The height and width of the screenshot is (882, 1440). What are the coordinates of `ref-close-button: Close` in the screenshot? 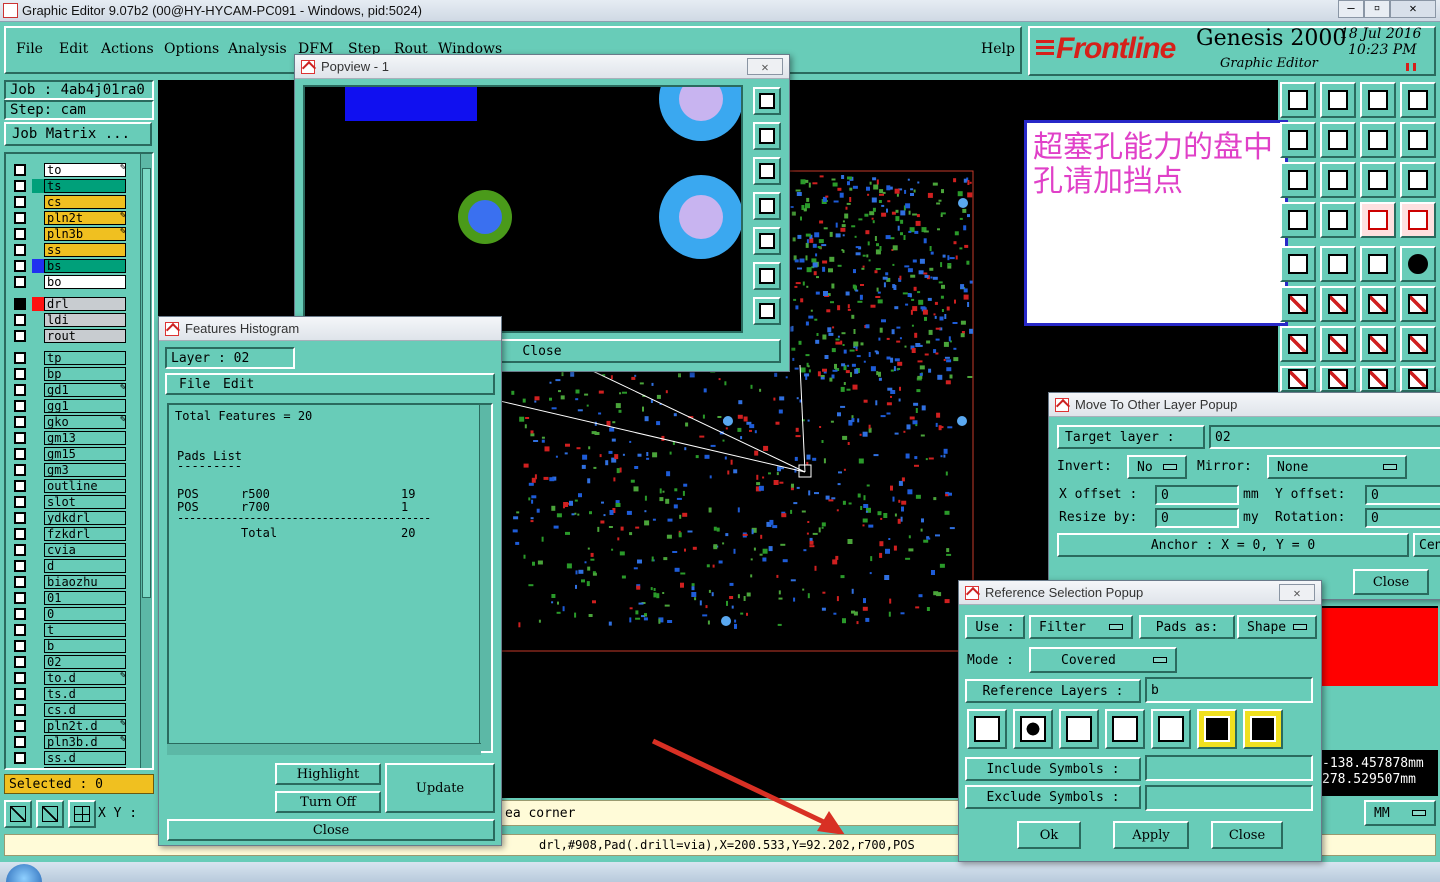 It's located at (1247, 835).